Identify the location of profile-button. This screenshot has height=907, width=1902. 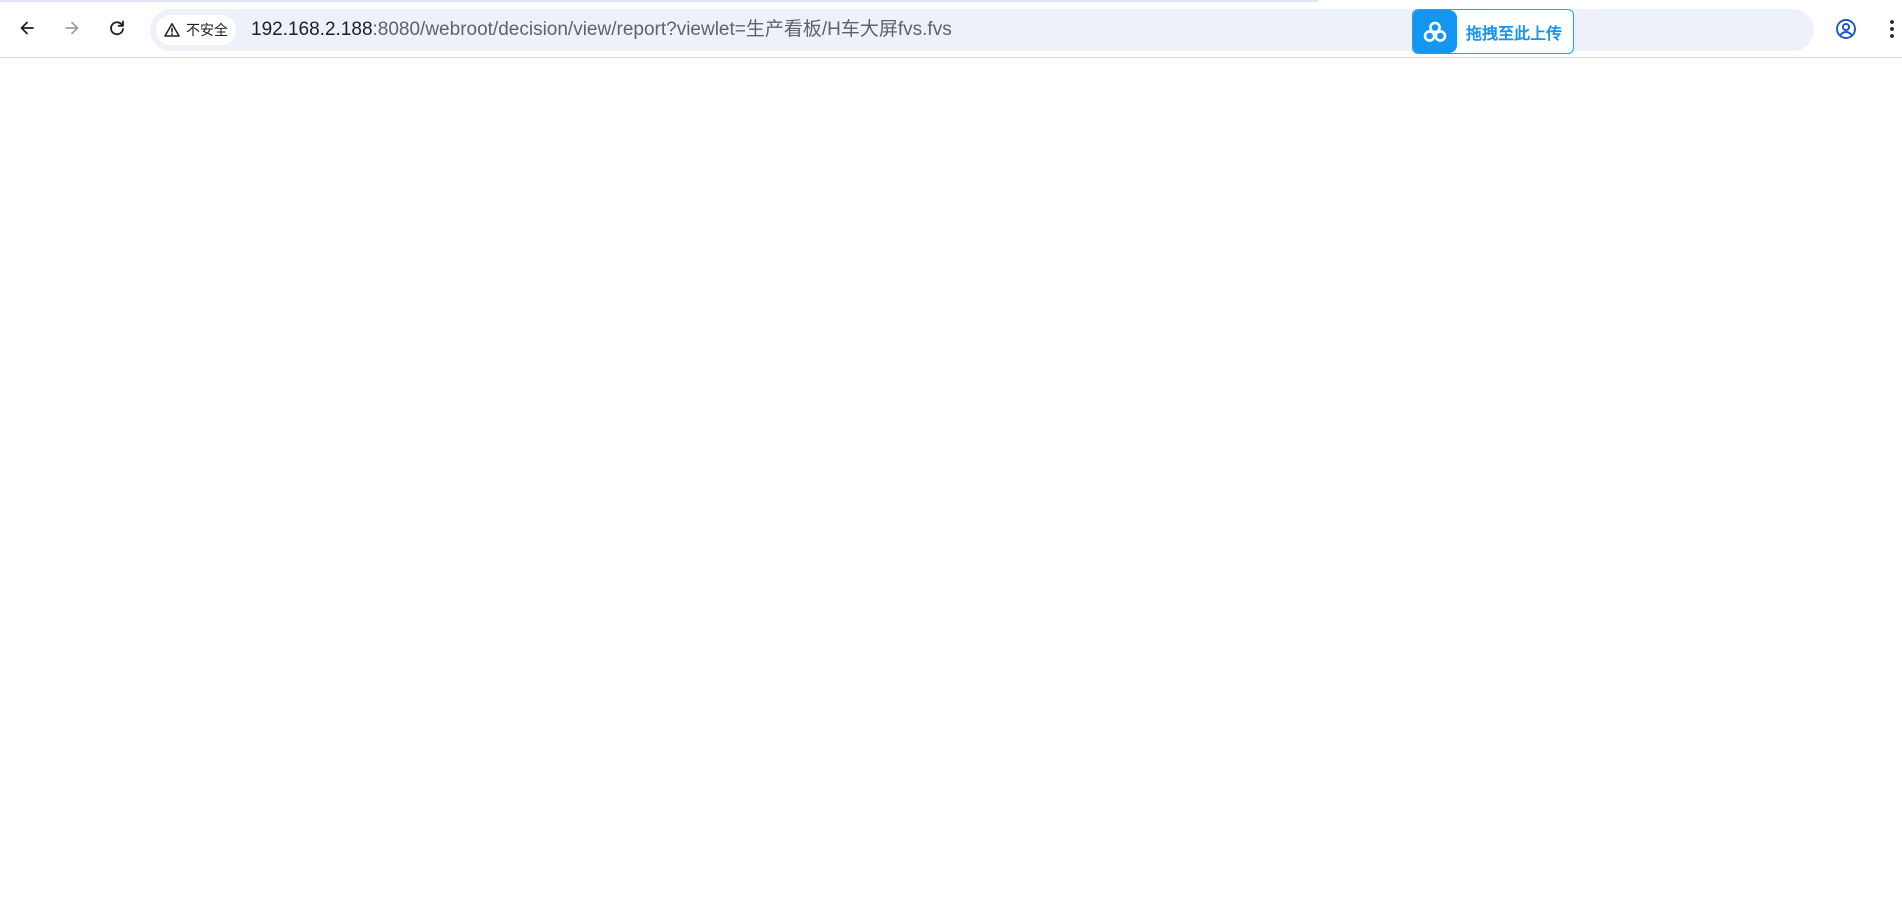
(1846, 29).